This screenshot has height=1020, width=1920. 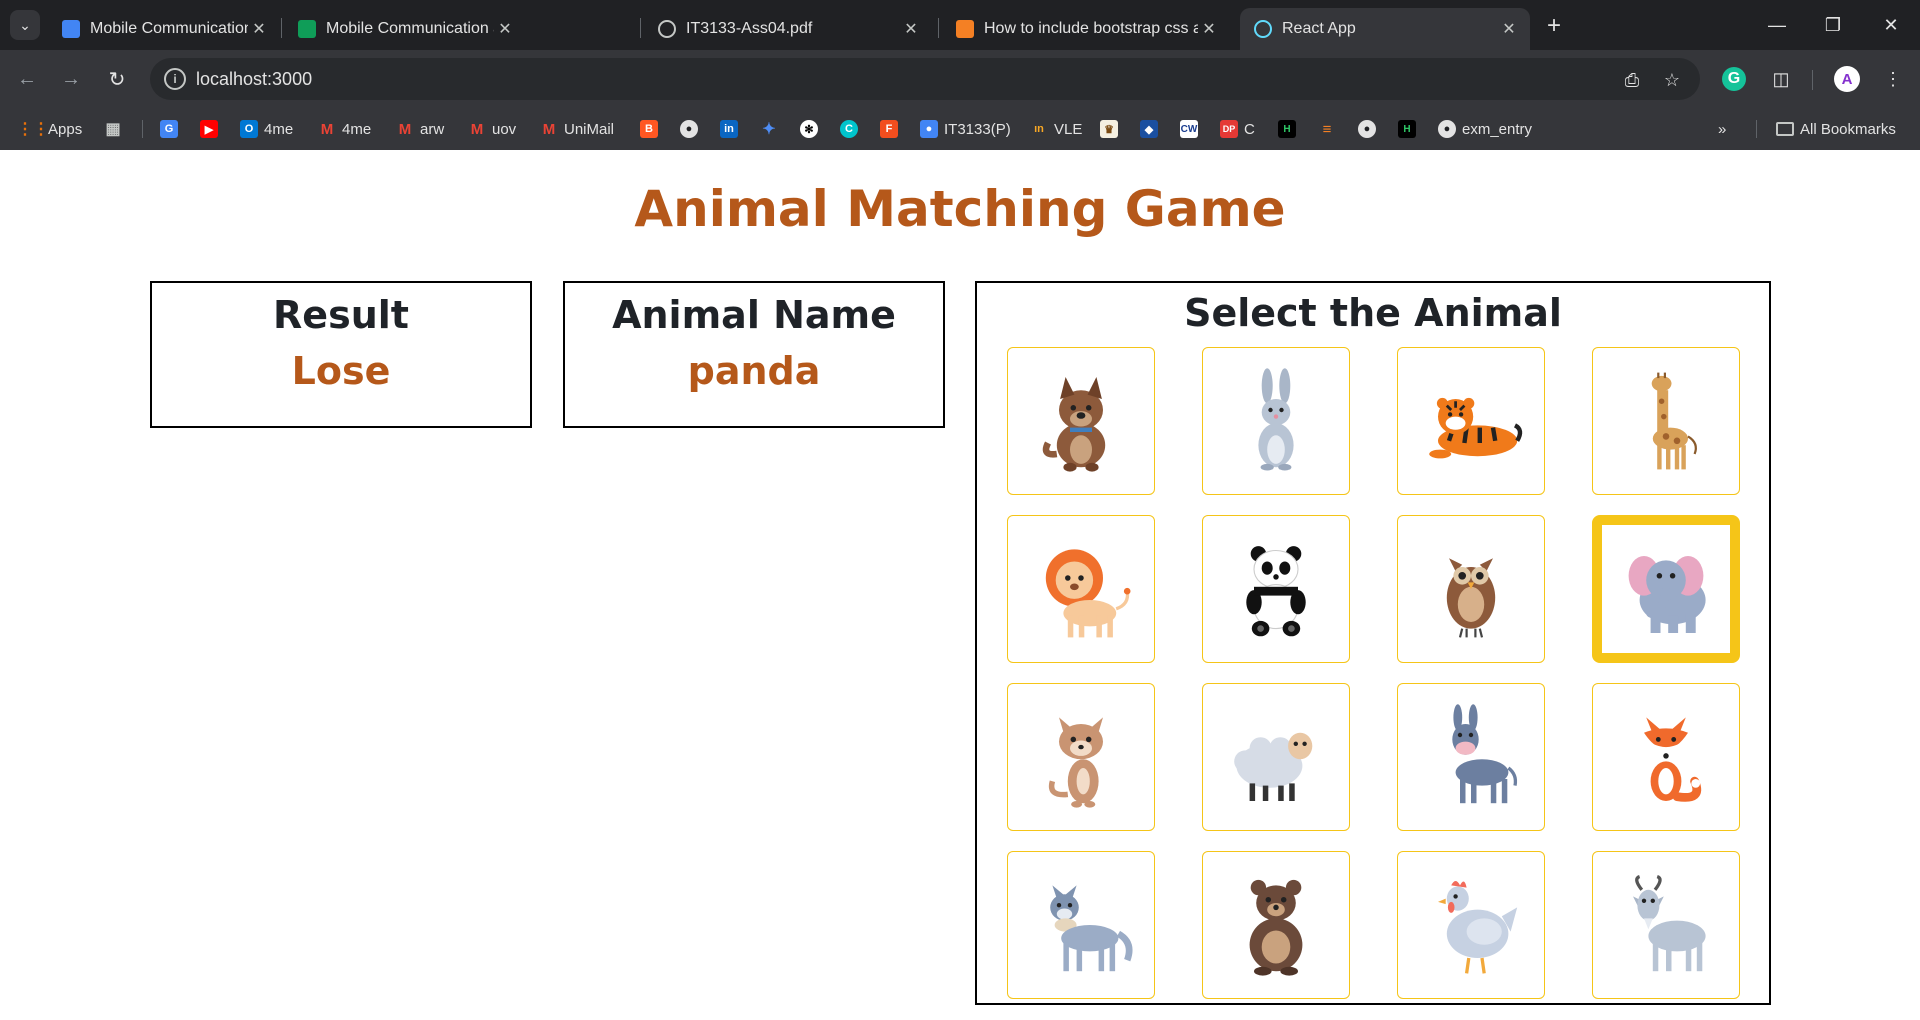 I want to click on reload-icon: ↻, so click(x=117, y=79).